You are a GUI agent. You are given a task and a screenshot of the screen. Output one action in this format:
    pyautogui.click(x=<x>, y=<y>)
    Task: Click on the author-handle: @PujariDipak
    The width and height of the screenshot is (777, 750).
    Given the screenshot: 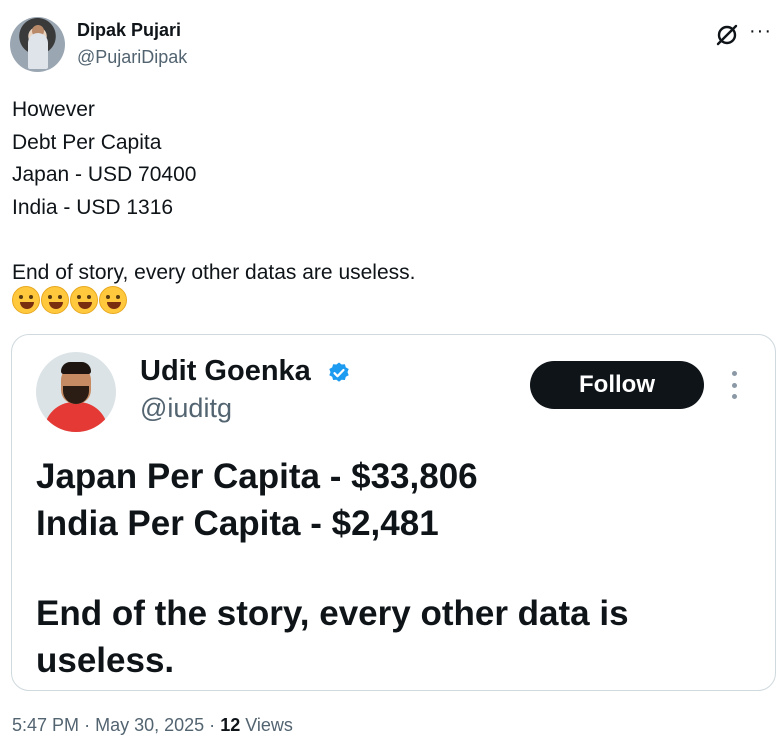 What is the action you would take?
    pyautogui.click(x=132, y=57)
    